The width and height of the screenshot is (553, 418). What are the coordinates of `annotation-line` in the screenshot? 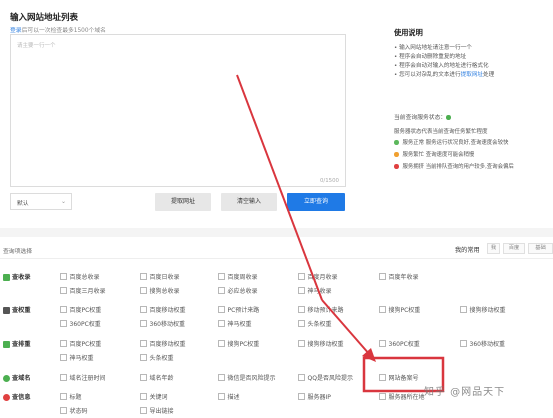 It's located at (279, 187).